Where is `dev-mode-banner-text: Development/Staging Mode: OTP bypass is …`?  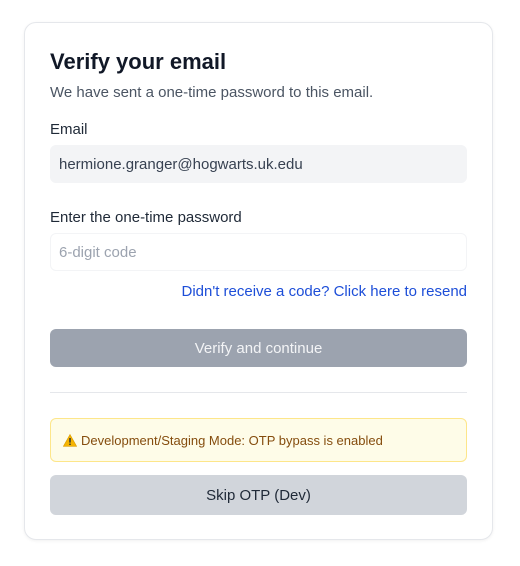
dev-mode-banner-text: Development/Staging Mode: OTP bypass is … is located at coordinates (232, 440).